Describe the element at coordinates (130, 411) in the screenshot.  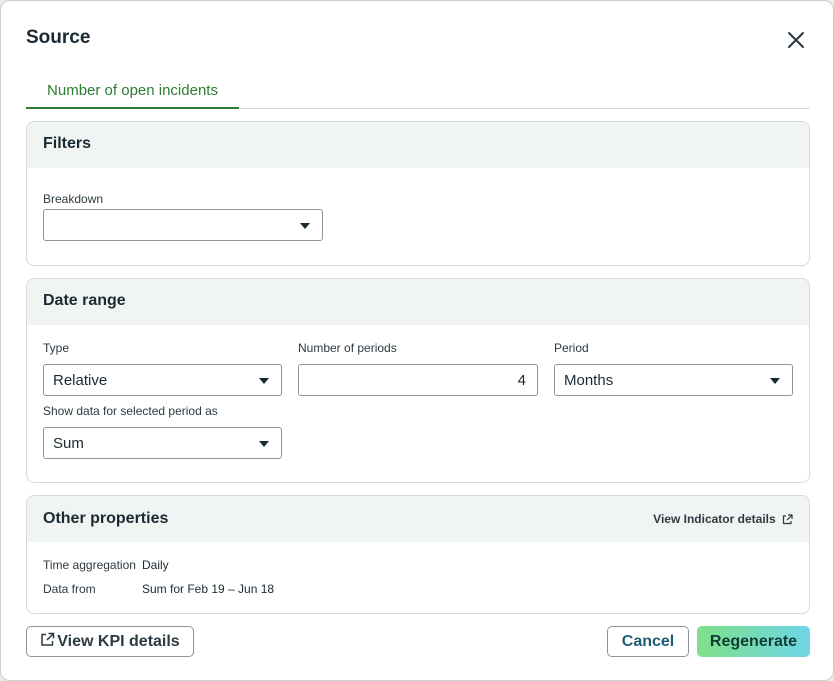
I see `show-data-as-label: Show data for selected period as` at that location.